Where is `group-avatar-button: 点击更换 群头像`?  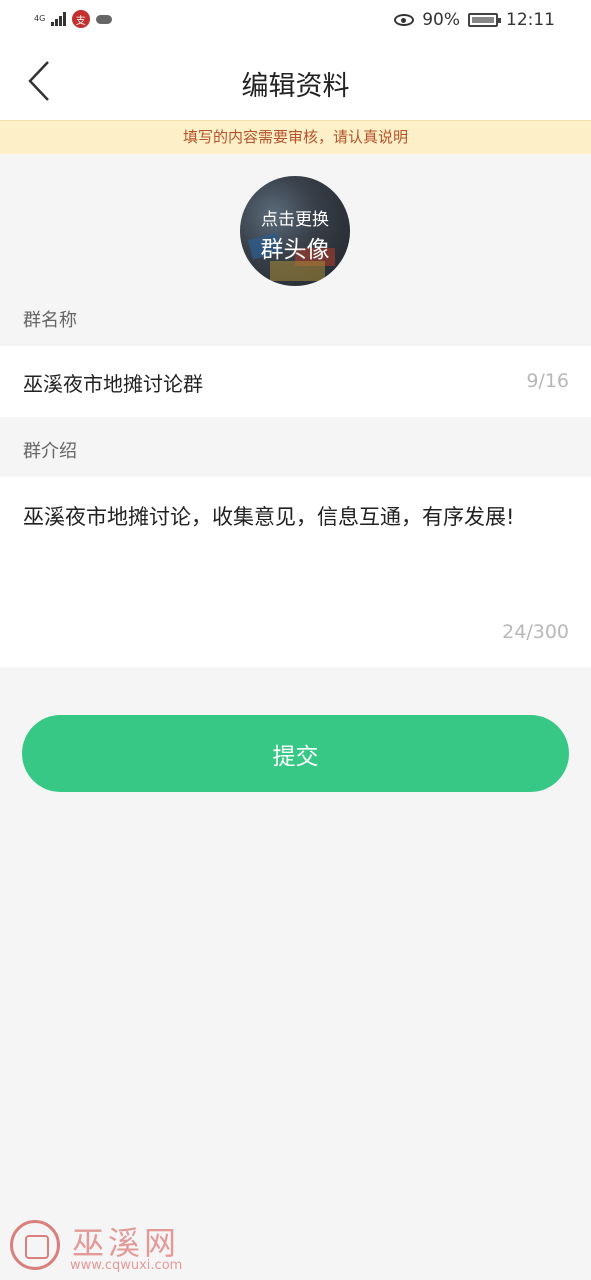 group-avatar-button: 点击更换 群头像 is located at coordinates (295, 231).